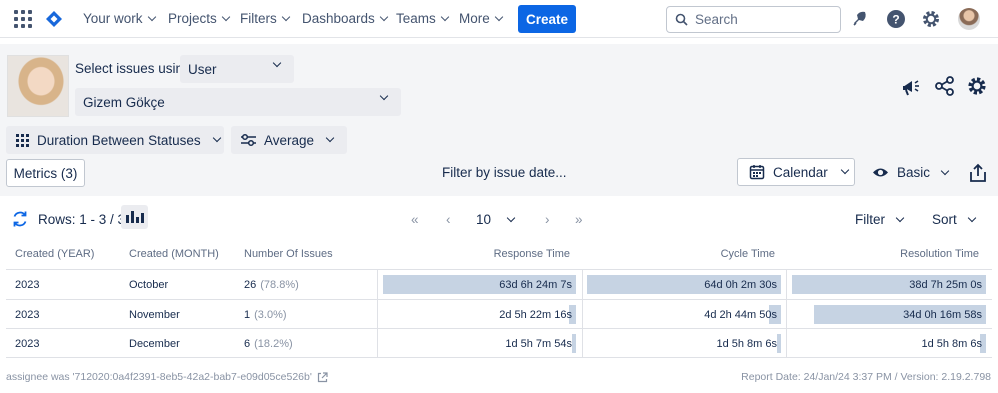 The height and width of the screenshot is (393, 998). Describe the element at coordinates (954, 219) in the screenshot. I see `sort-dropdown: Sort` at that location.